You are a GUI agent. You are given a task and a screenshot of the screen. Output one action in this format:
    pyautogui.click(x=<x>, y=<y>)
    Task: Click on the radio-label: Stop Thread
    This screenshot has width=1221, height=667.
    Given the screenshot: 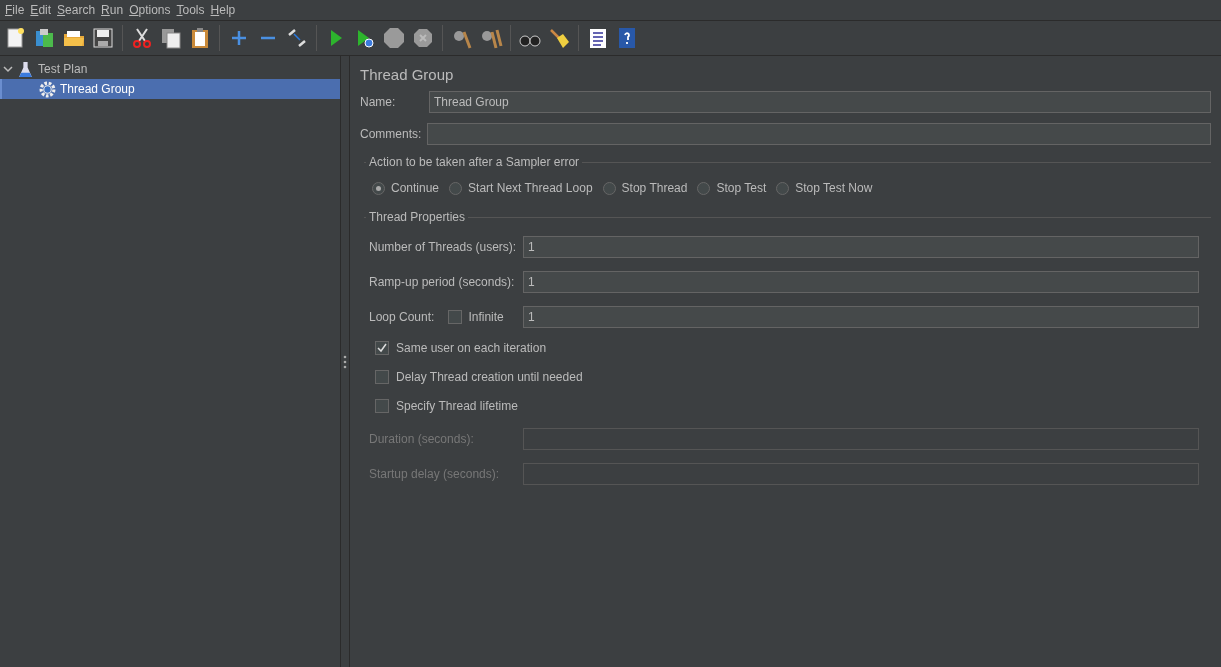 What is the action you would take?
    pyautogui.click(x=654, y=188)
    